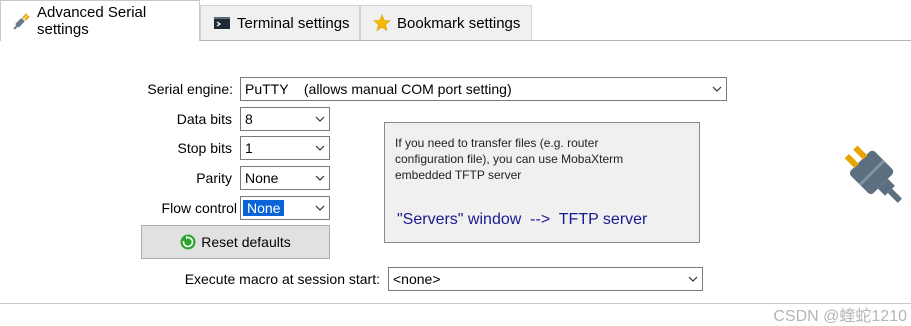 This screenshot has width=911, height=326. I want to click on reset-defaults-label: Reset defaults, so click(246, 242).